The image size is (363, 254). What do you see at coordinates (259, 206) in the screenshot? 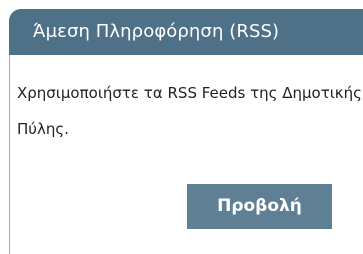
I see `view-button: Προβολή` at bounding box center [259, 206].